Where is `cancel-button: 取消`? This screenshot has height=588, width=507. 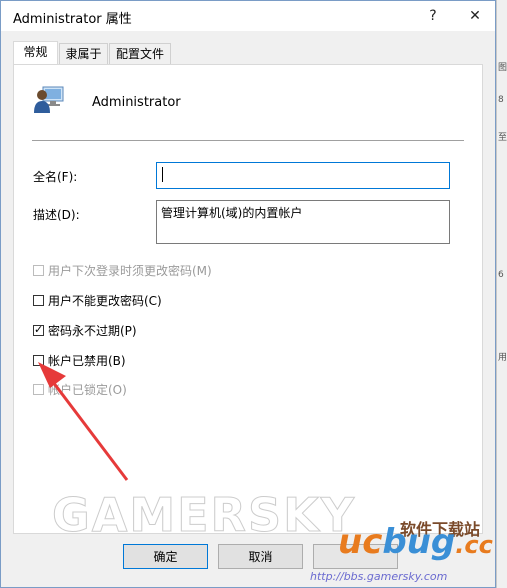
cancel-button: 取消 is located at coordinates (260, 556).